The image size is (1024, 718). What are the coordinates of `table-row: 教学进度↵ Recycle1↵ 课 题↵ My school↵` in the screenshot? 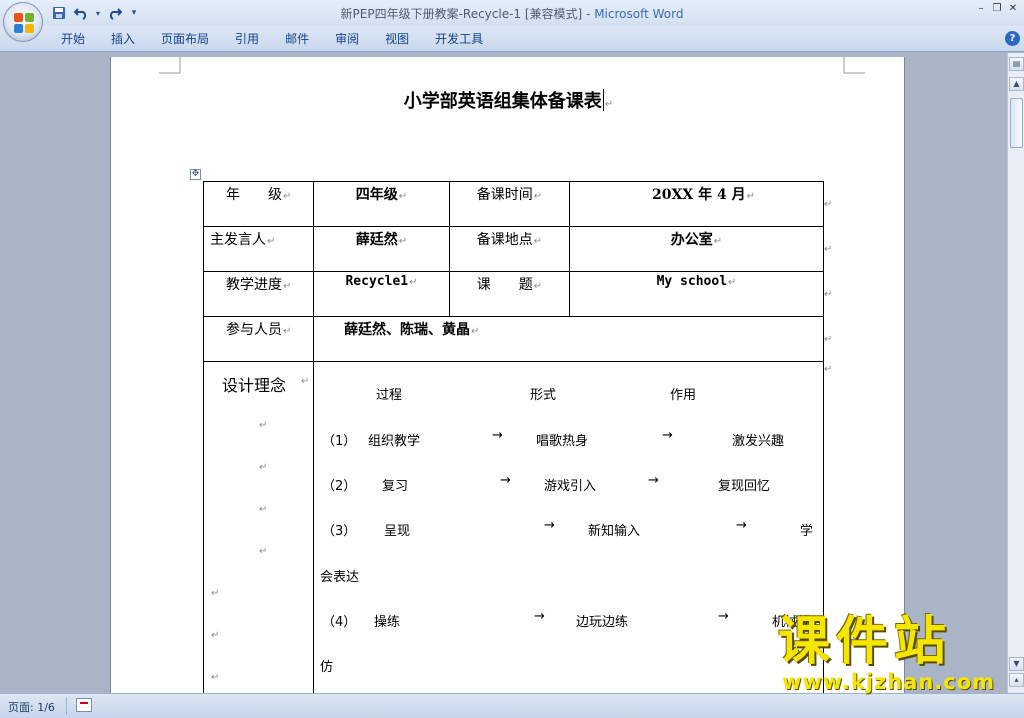 It's located at (513, 294).